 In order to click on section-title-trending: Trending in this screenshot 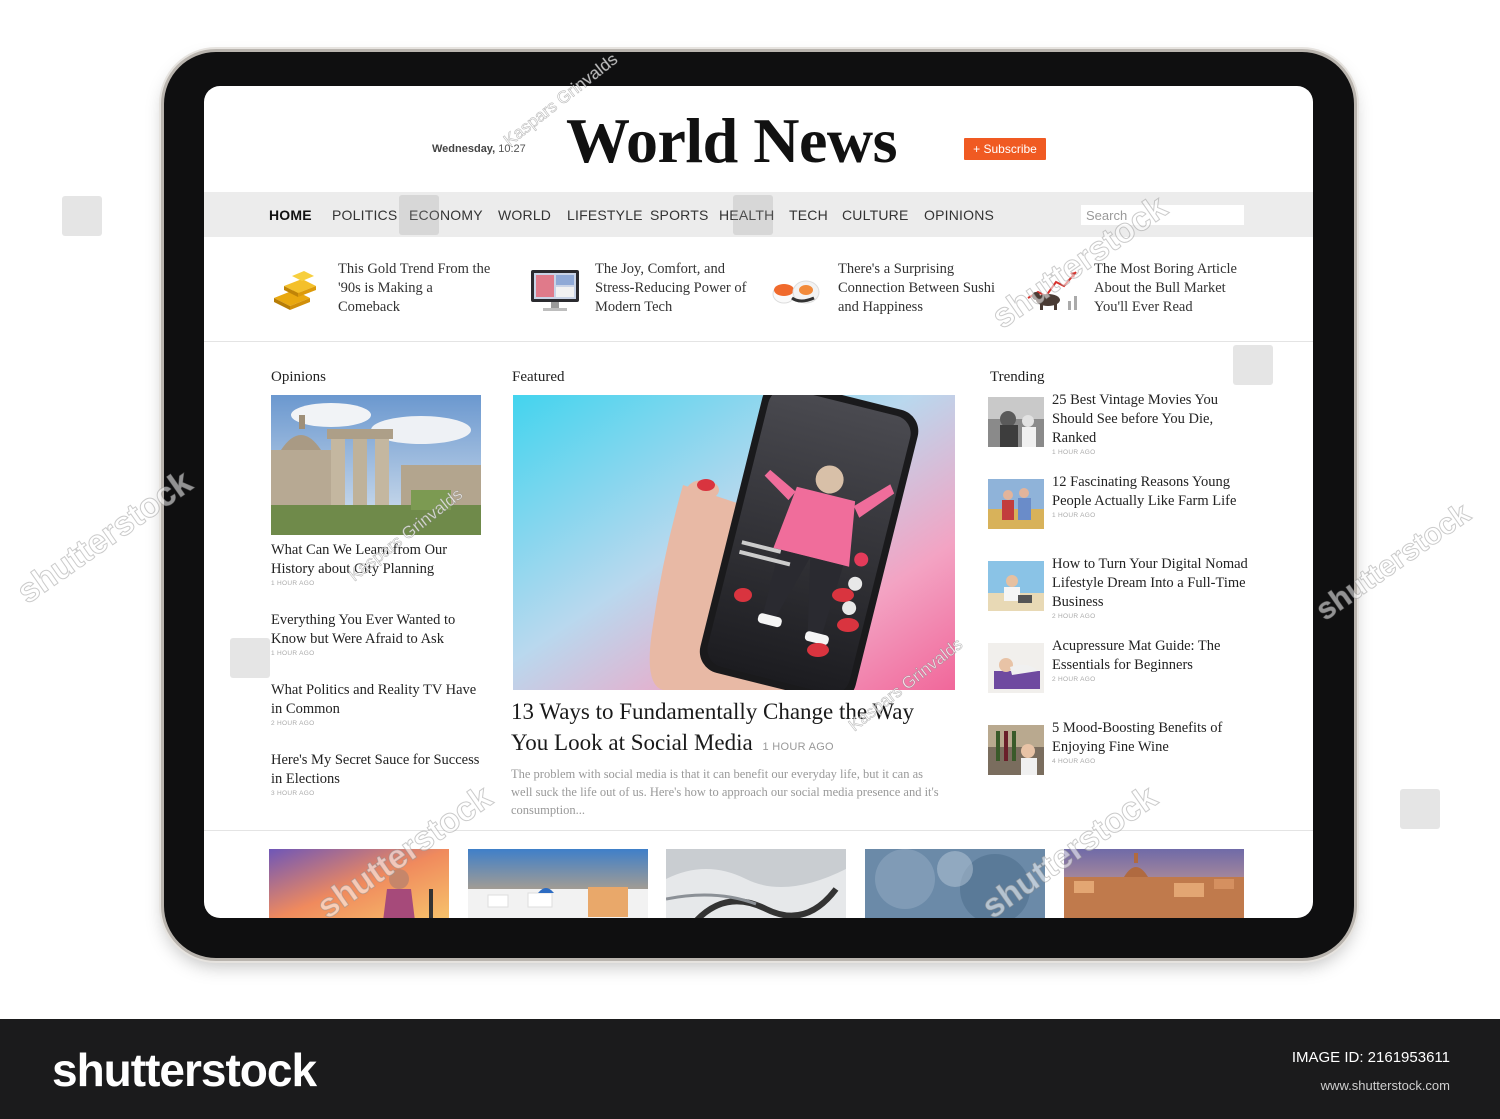, I will do `click(1017, 377)`.